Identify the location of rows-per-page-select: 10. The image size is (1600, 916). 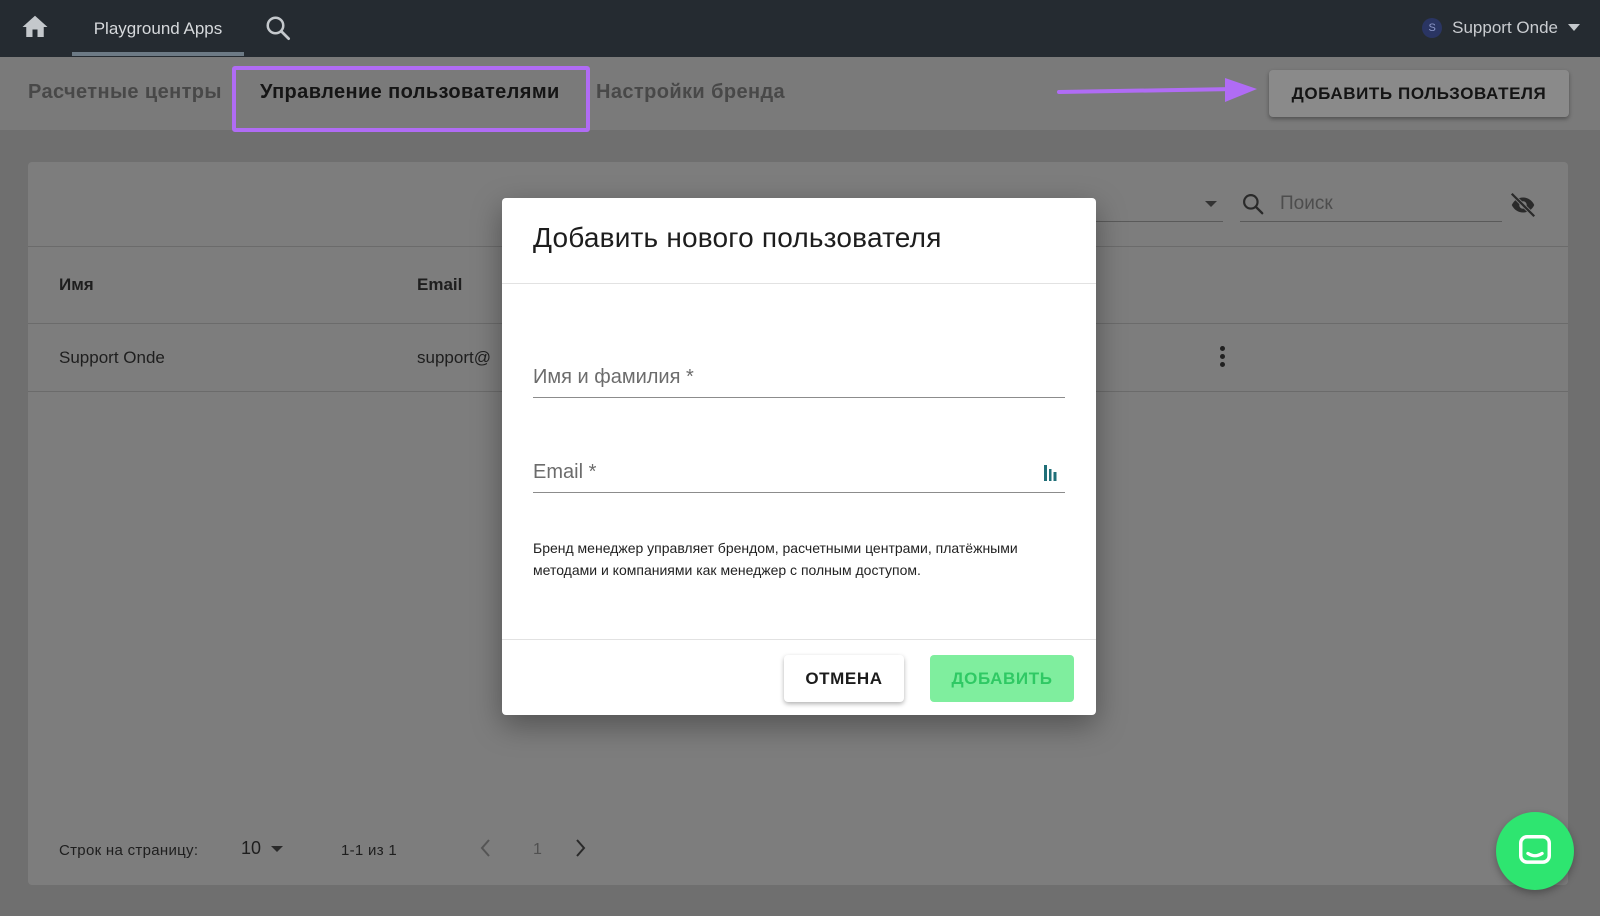
(262, 848).